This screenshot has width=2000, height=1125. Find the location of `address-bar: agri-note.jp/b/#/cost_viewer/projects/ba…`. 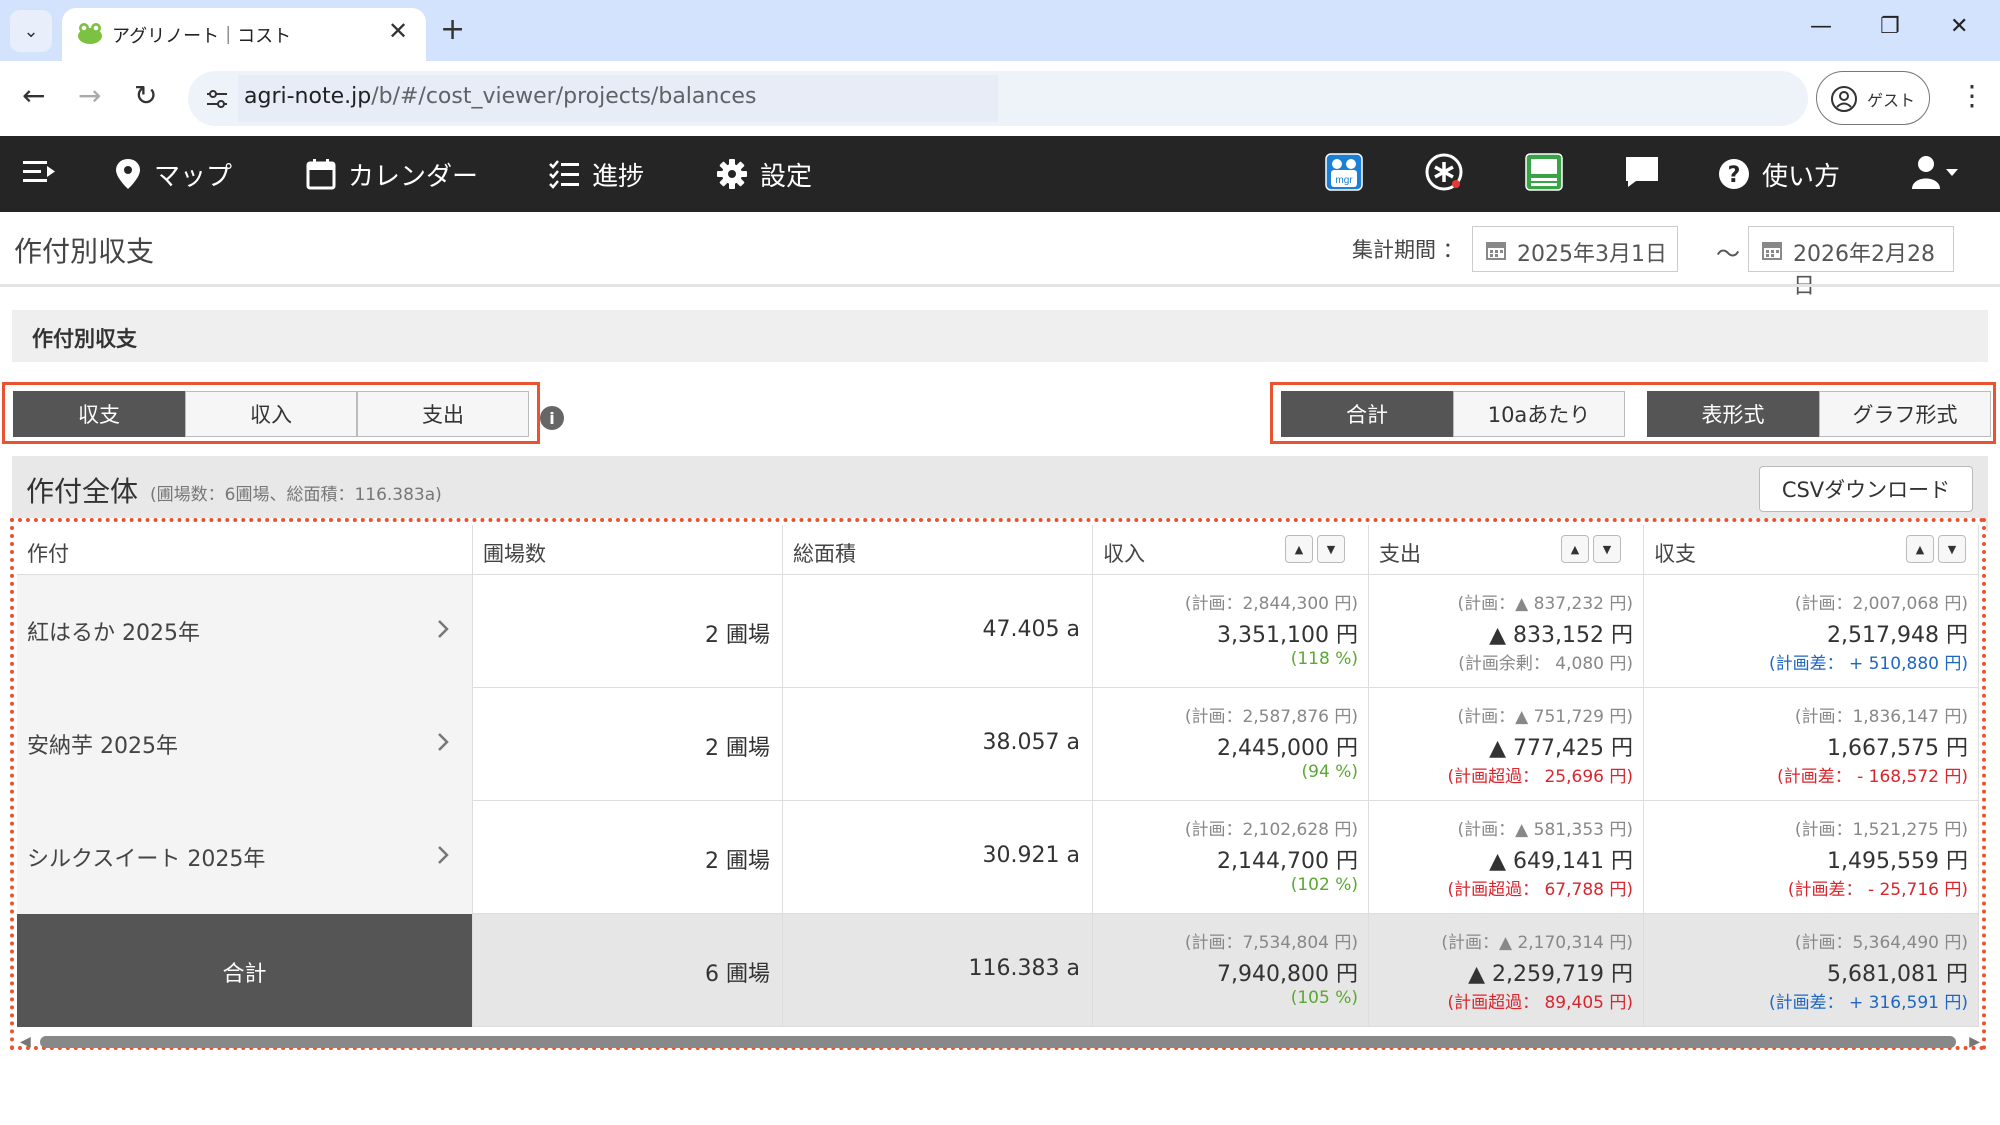

address-bar: agri-note.jp/b/#/cost_viewer/projects/ba… is located at coordinates (998, 98).